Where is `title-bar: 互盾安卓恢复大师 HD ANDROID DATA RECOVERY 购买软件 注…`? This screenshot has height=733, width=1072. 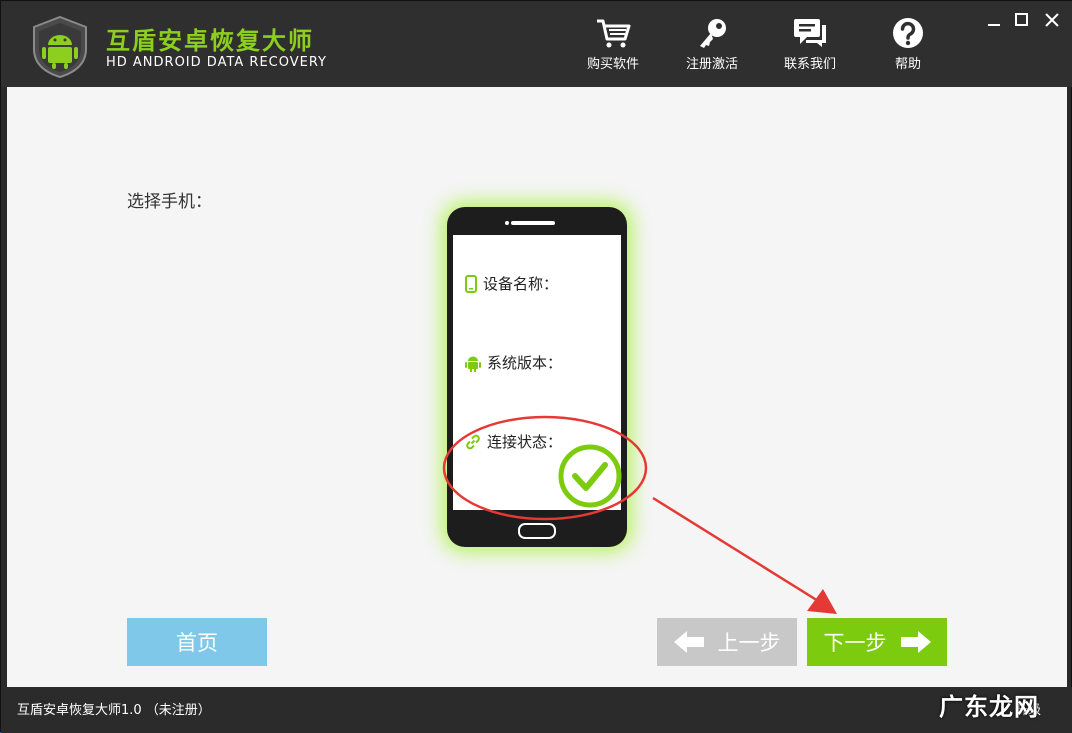 title-bar: 互盾安卓恢复大师 HD ANDROID DATA RECOVERY 购买软件 注… is located at coordinates (536, 44).